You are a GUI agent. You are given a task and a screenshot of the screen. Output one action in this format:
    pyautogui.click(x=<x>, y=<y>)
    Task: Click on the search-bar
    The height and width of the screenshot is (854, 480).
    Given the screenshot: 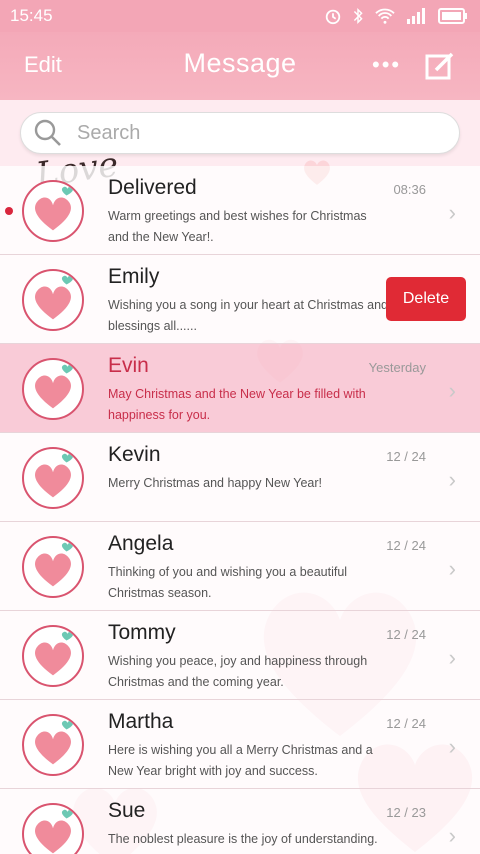 What is the action you would take?
    pyautogui.click(x=240, y=133)
    